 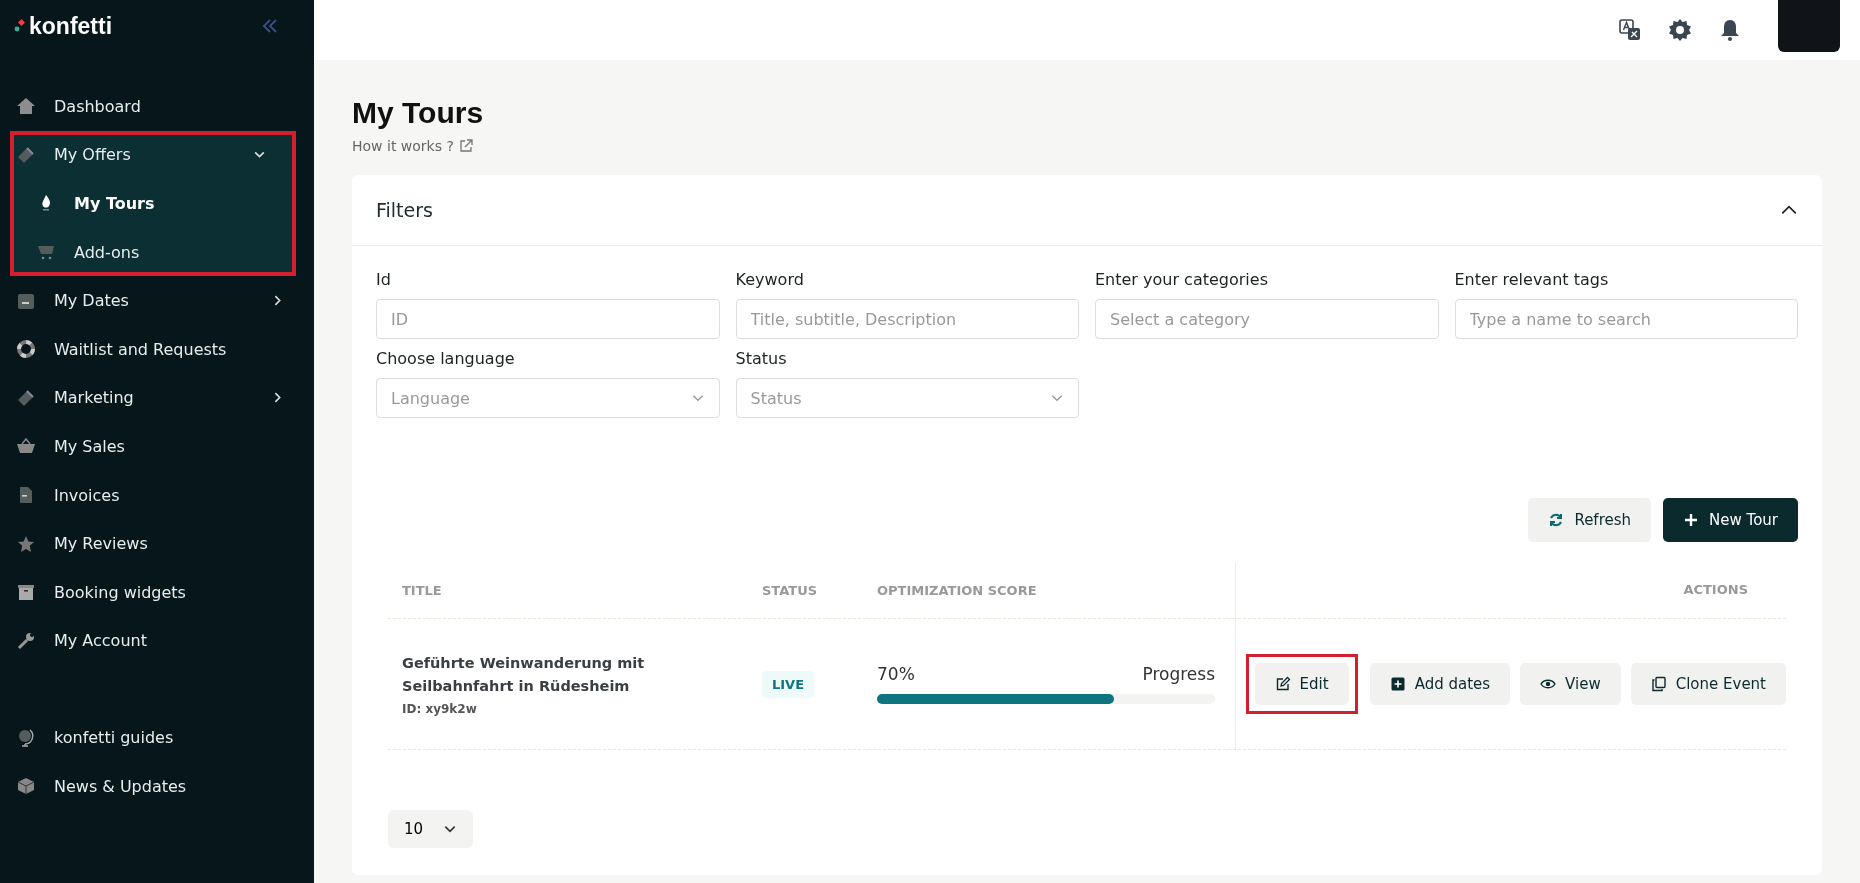 I want to click on help-link: How it works ?, so click(x=413, y=146).